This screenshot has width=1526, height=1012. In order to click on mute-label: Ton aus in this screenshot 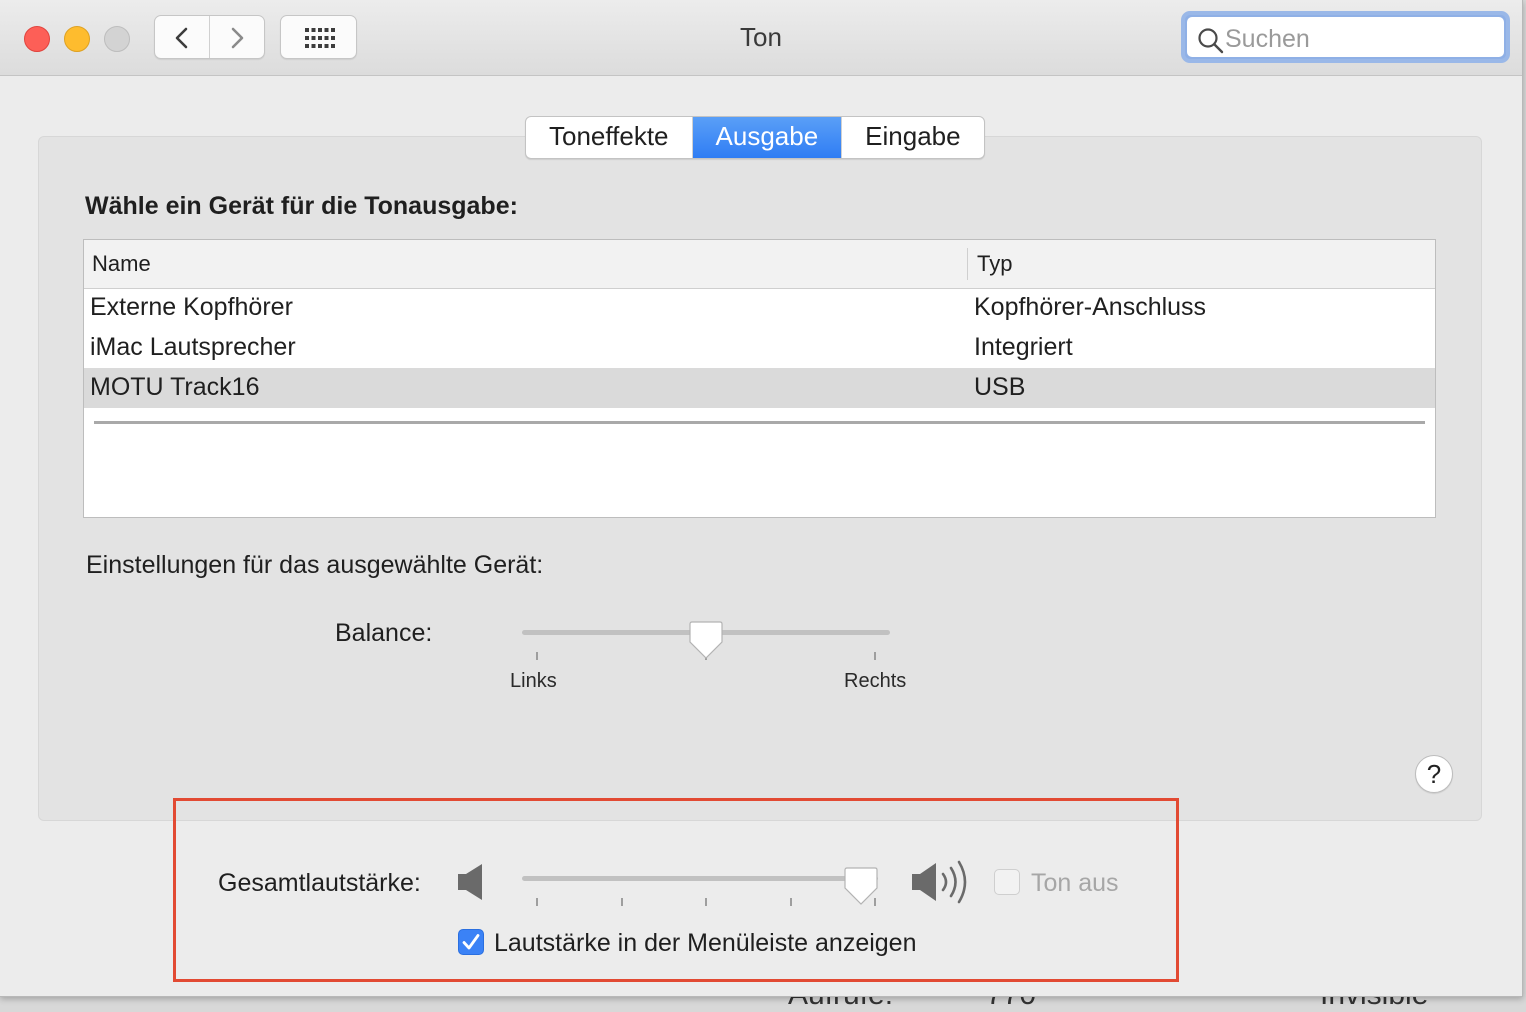, I will do `click(1075, 883)`.